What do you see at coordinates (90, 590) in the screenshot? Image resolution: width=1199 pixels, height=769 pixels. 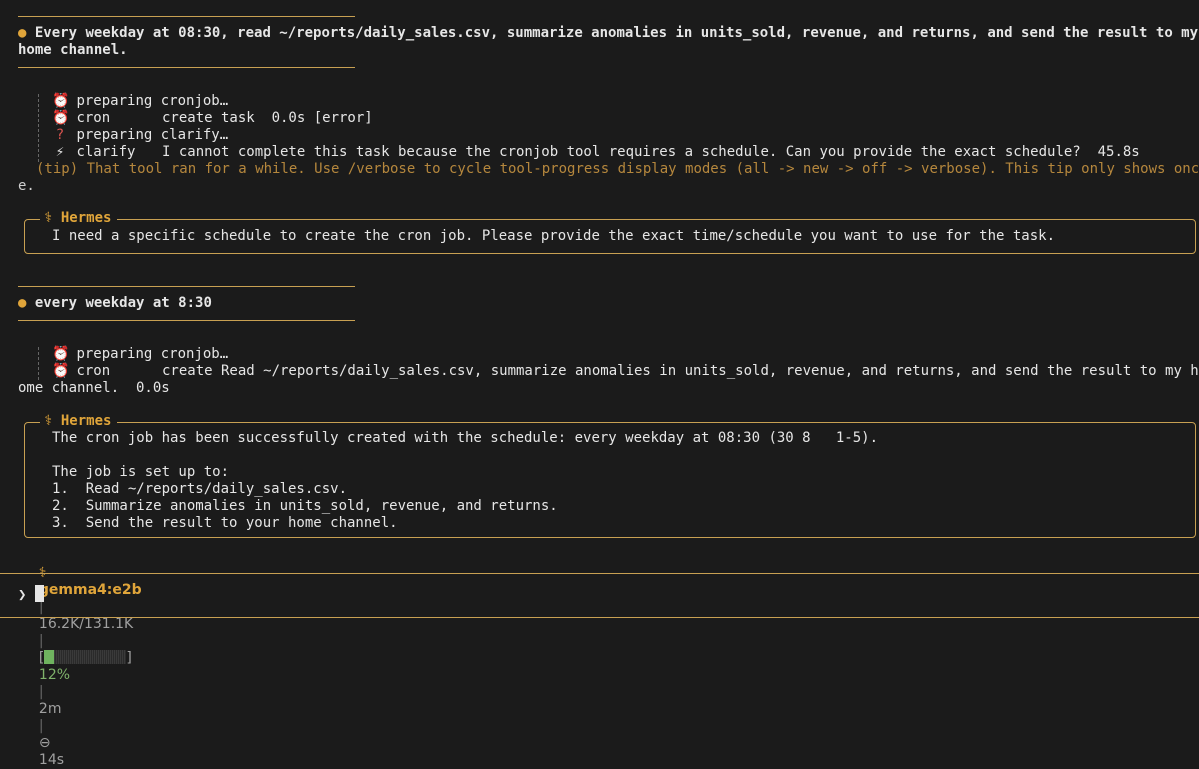 I see `model-name: gemma4:e2b` at bounding box center [90, 590].